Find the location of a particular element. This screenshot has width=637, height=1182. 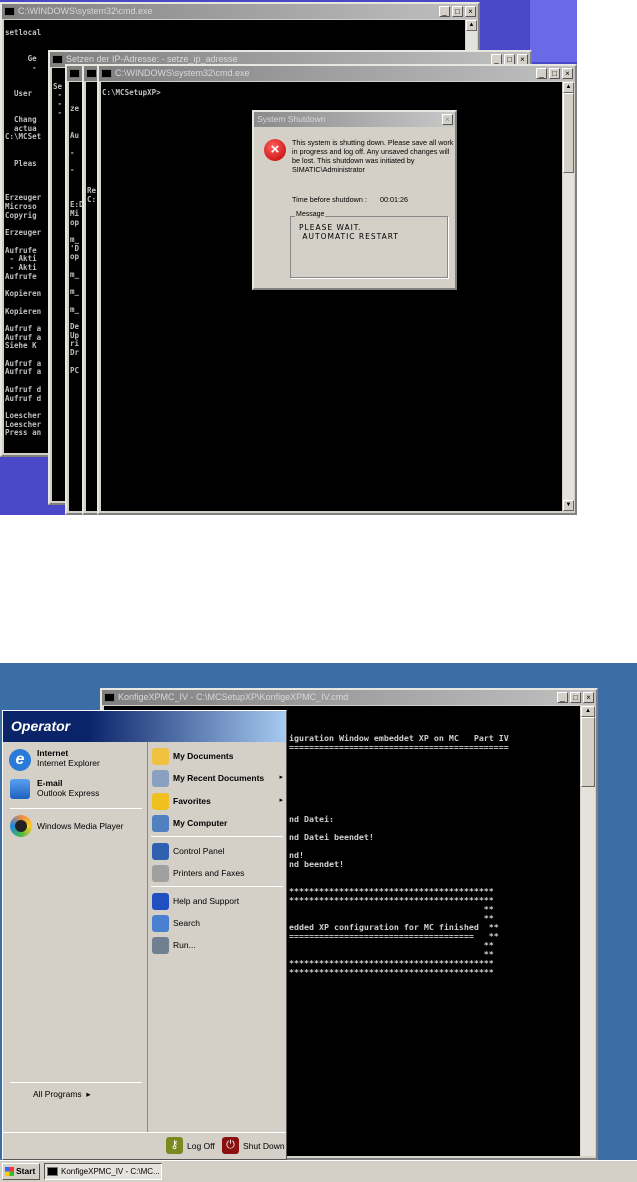

error-icon: × is located at coordinates (275, 150).